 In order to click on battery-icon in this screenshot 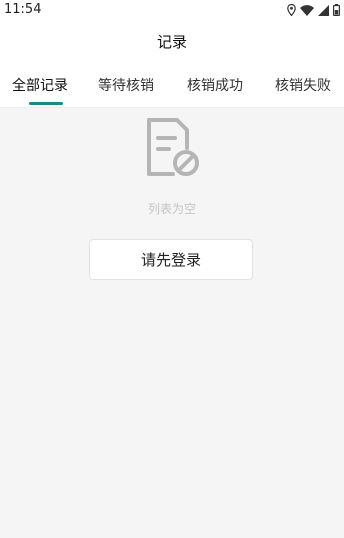, I will do `click(336, 10)`.